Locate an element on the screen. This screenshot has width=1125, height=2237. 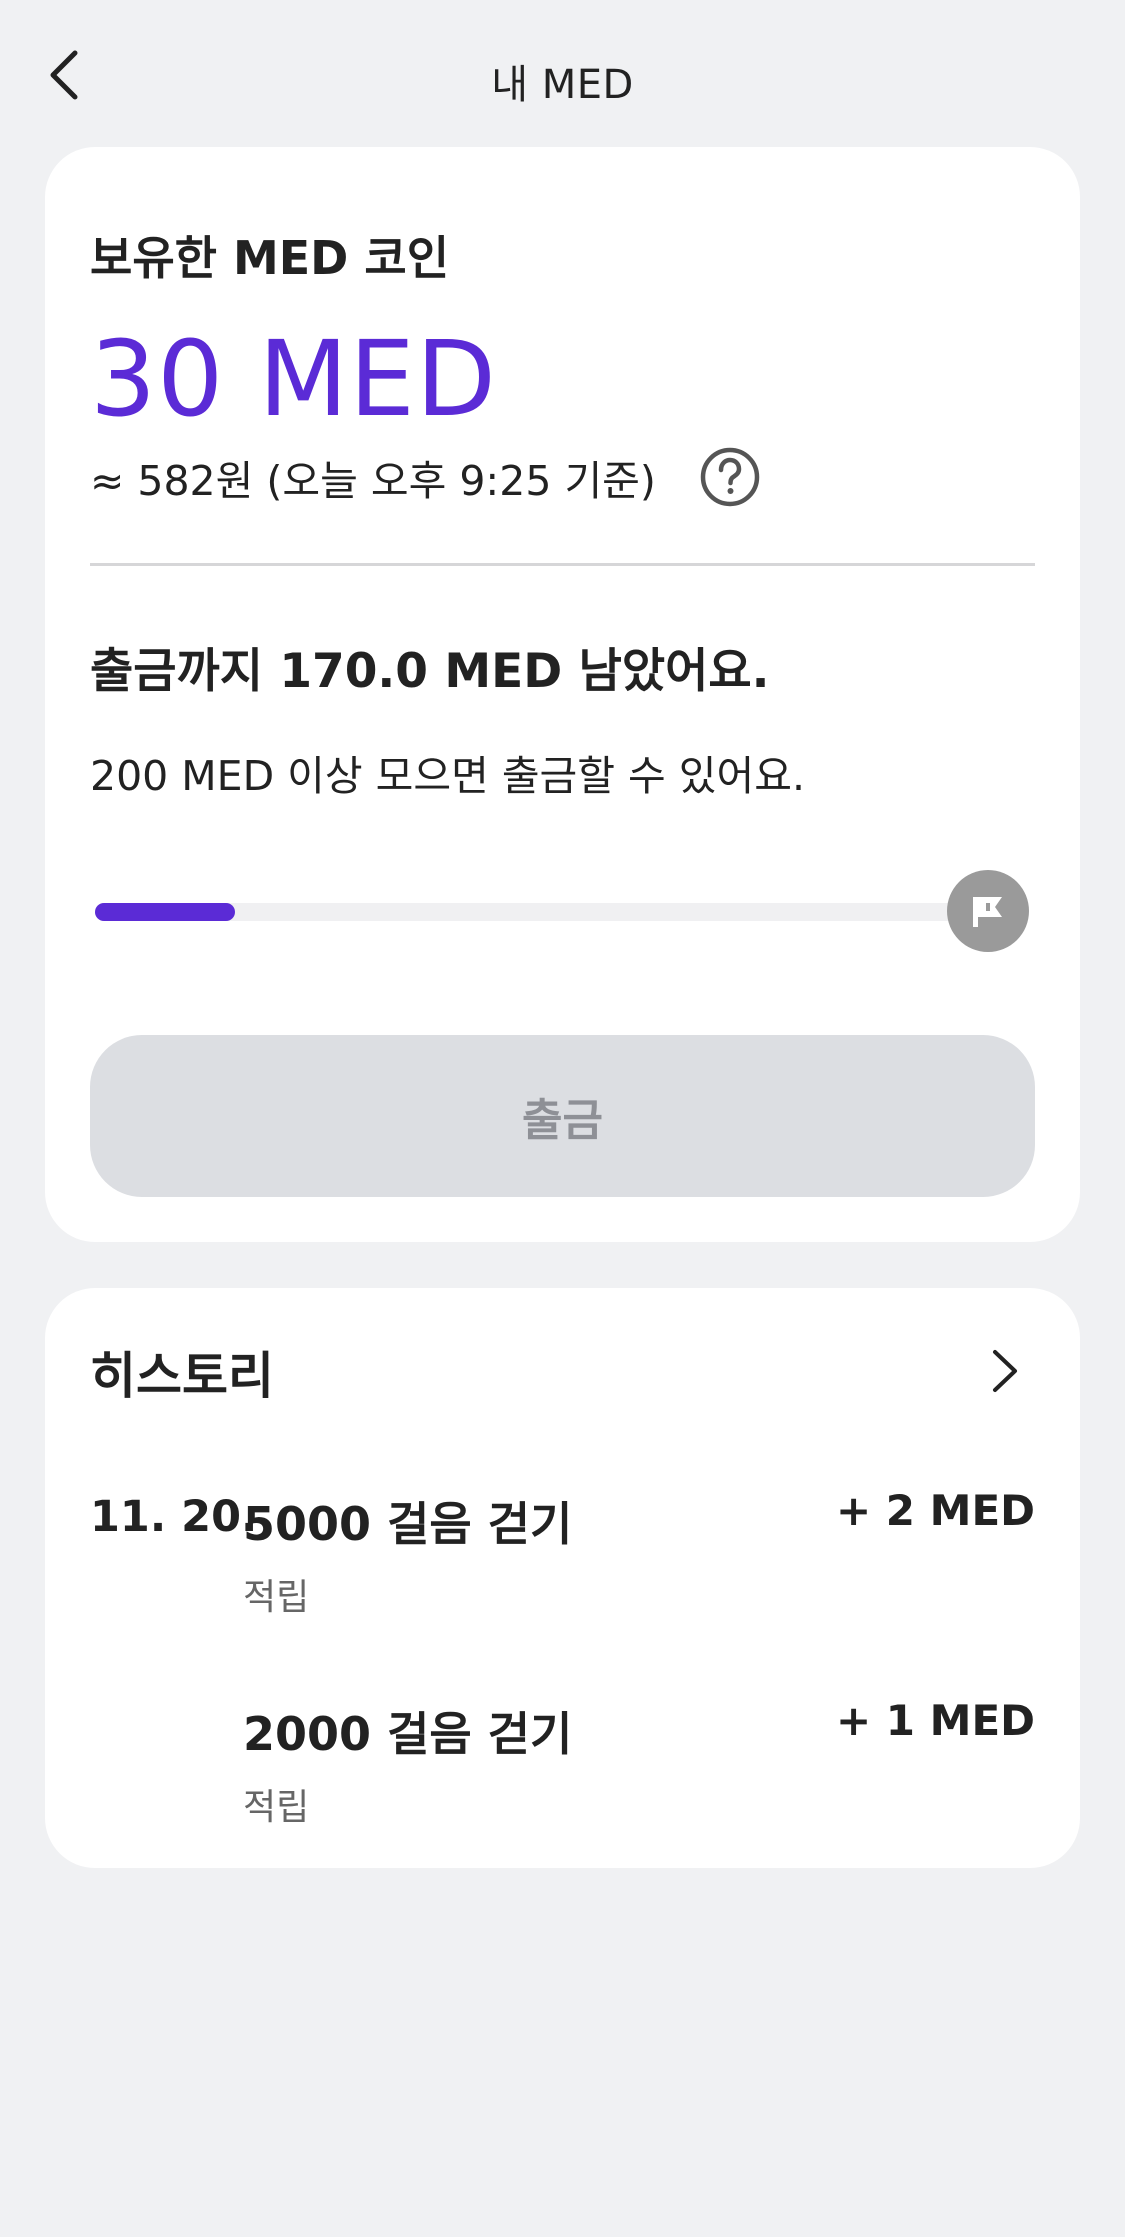
balance-label: 보유한 MED 코인 is located at coordinates (270, 258).